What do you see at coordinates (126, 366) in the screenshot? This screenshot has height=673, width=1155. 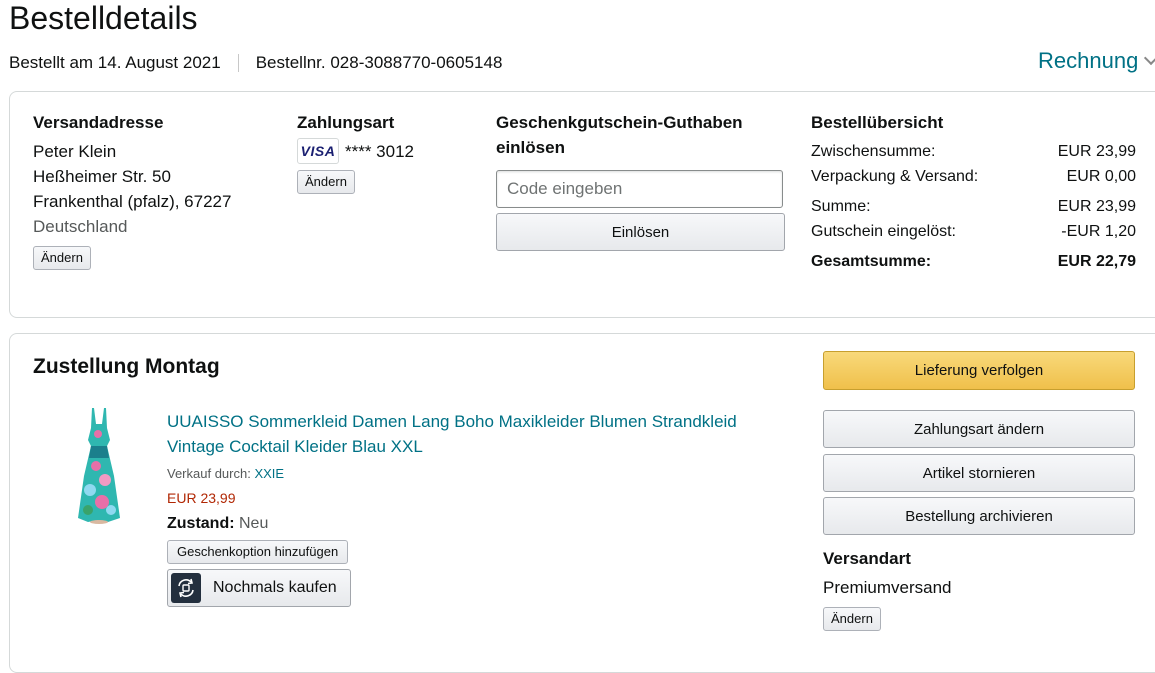 I see `shipment-heading: Zustellung Montag` at bounding box center [126, 366].